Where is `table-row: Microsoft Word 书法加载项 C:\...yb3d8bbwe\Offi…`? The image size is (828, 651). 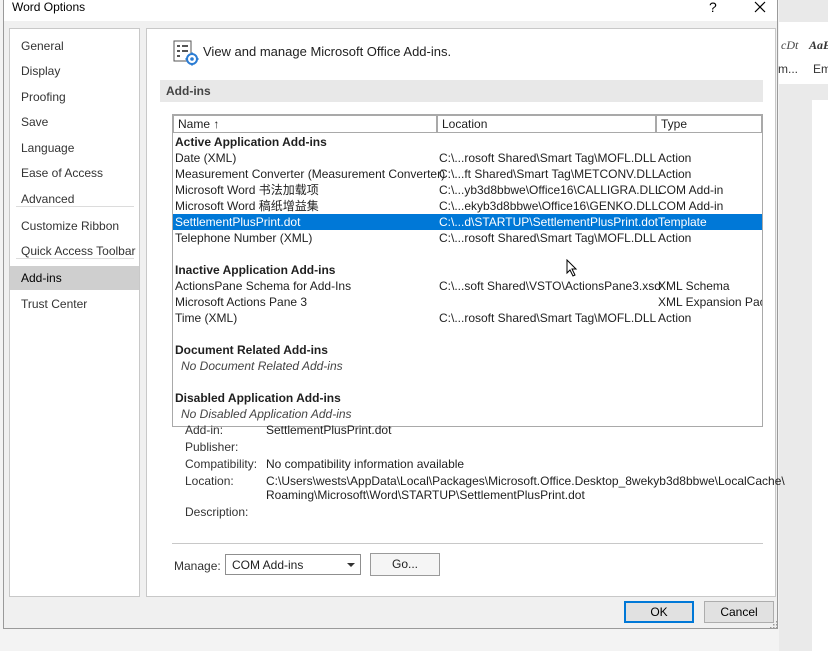
table-row: Microsoft Word 书法加载项 C:\...yb3d8bbwe\Offi… is located at coordinates (467, 190).